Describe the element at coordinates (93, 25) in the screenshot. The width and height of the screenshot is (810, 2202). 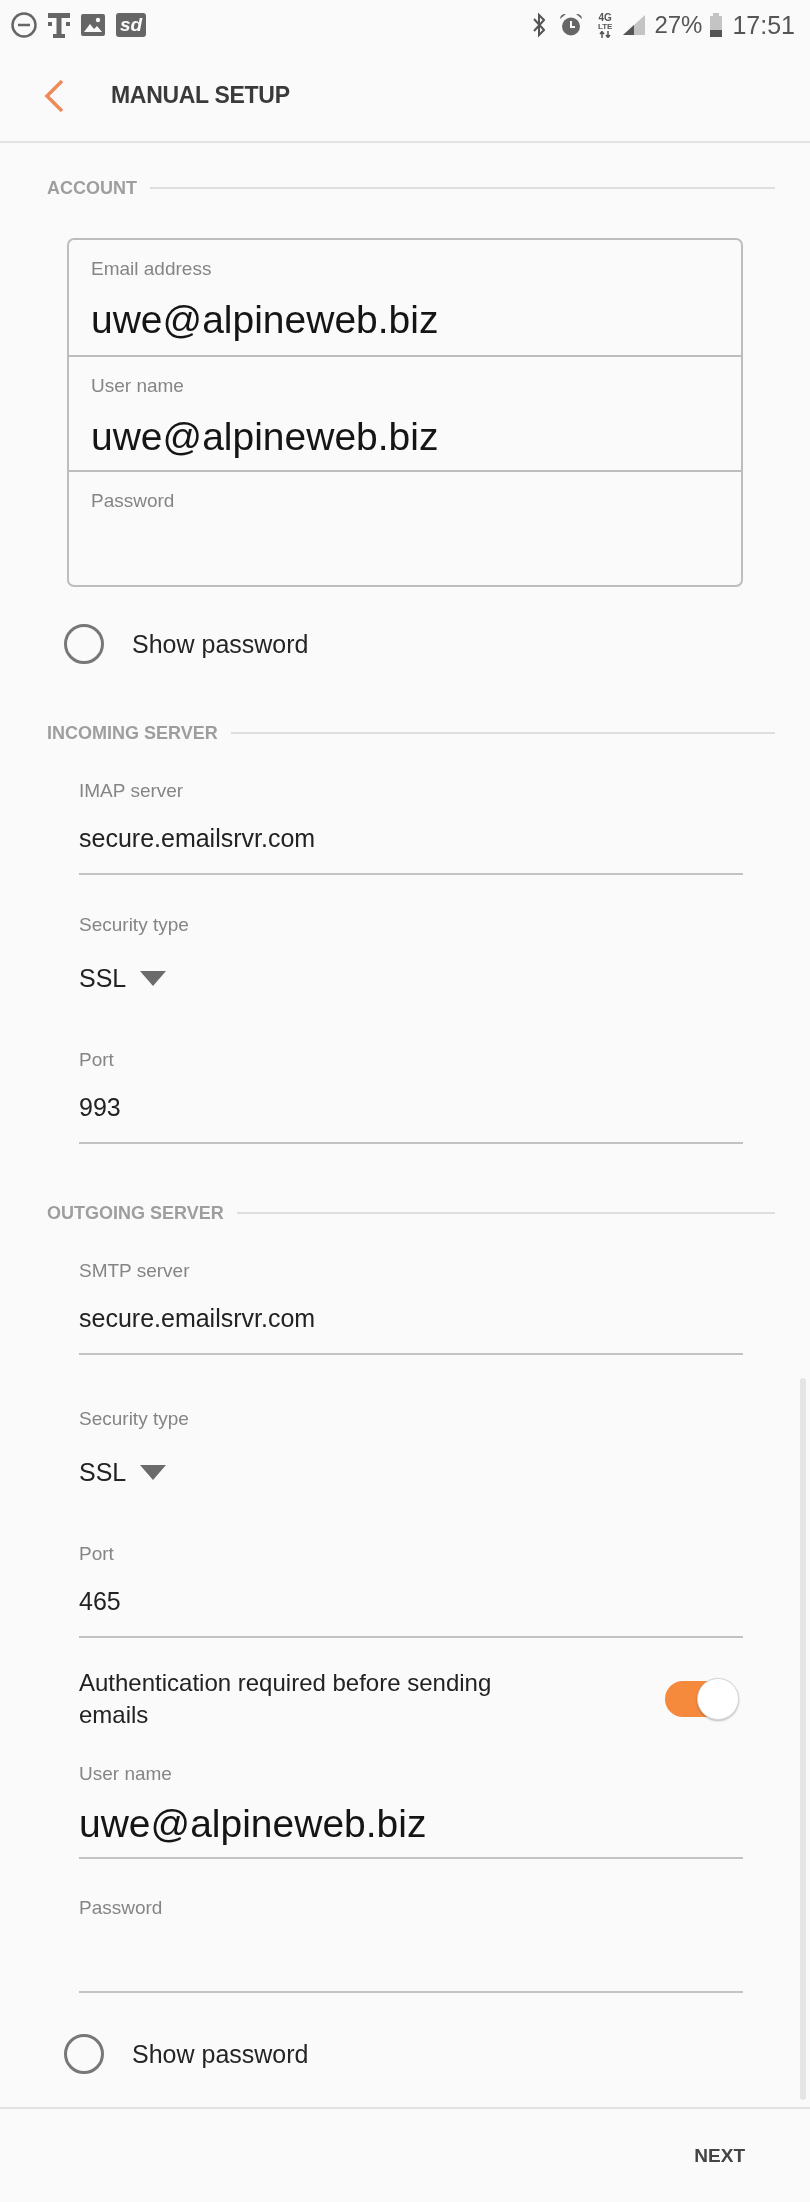
I see `image-icon` at that location.